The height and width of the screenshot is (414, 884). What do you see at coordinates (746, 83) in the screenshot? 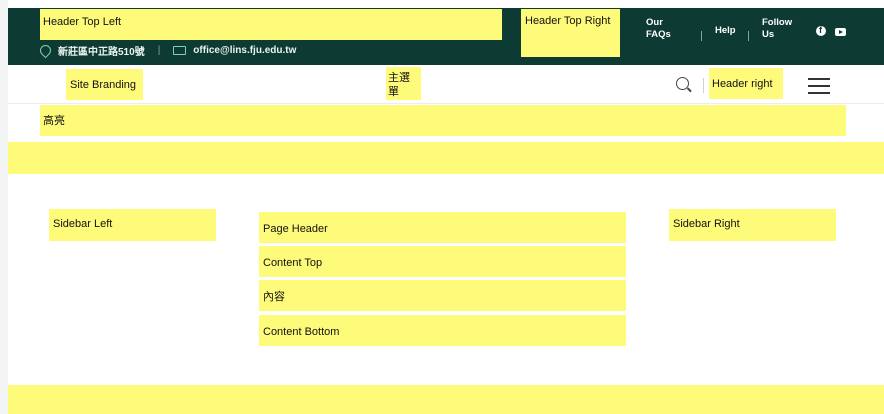
I see `header-right-region: Header right` at bounding box center [746, 83].